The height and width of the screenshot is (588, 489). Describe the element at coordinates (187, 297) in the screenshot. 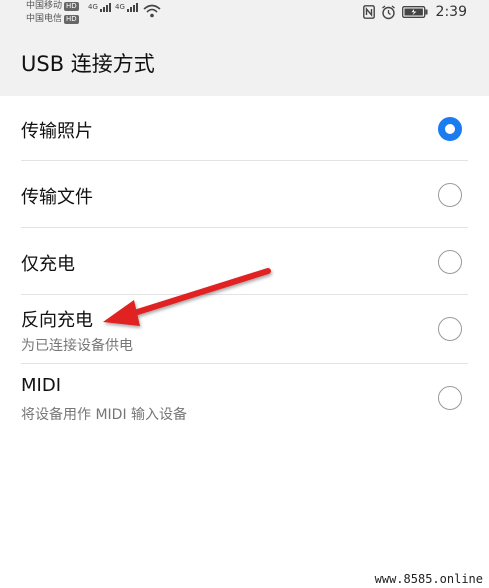

I see `annotation-arrow-icon` at that location.